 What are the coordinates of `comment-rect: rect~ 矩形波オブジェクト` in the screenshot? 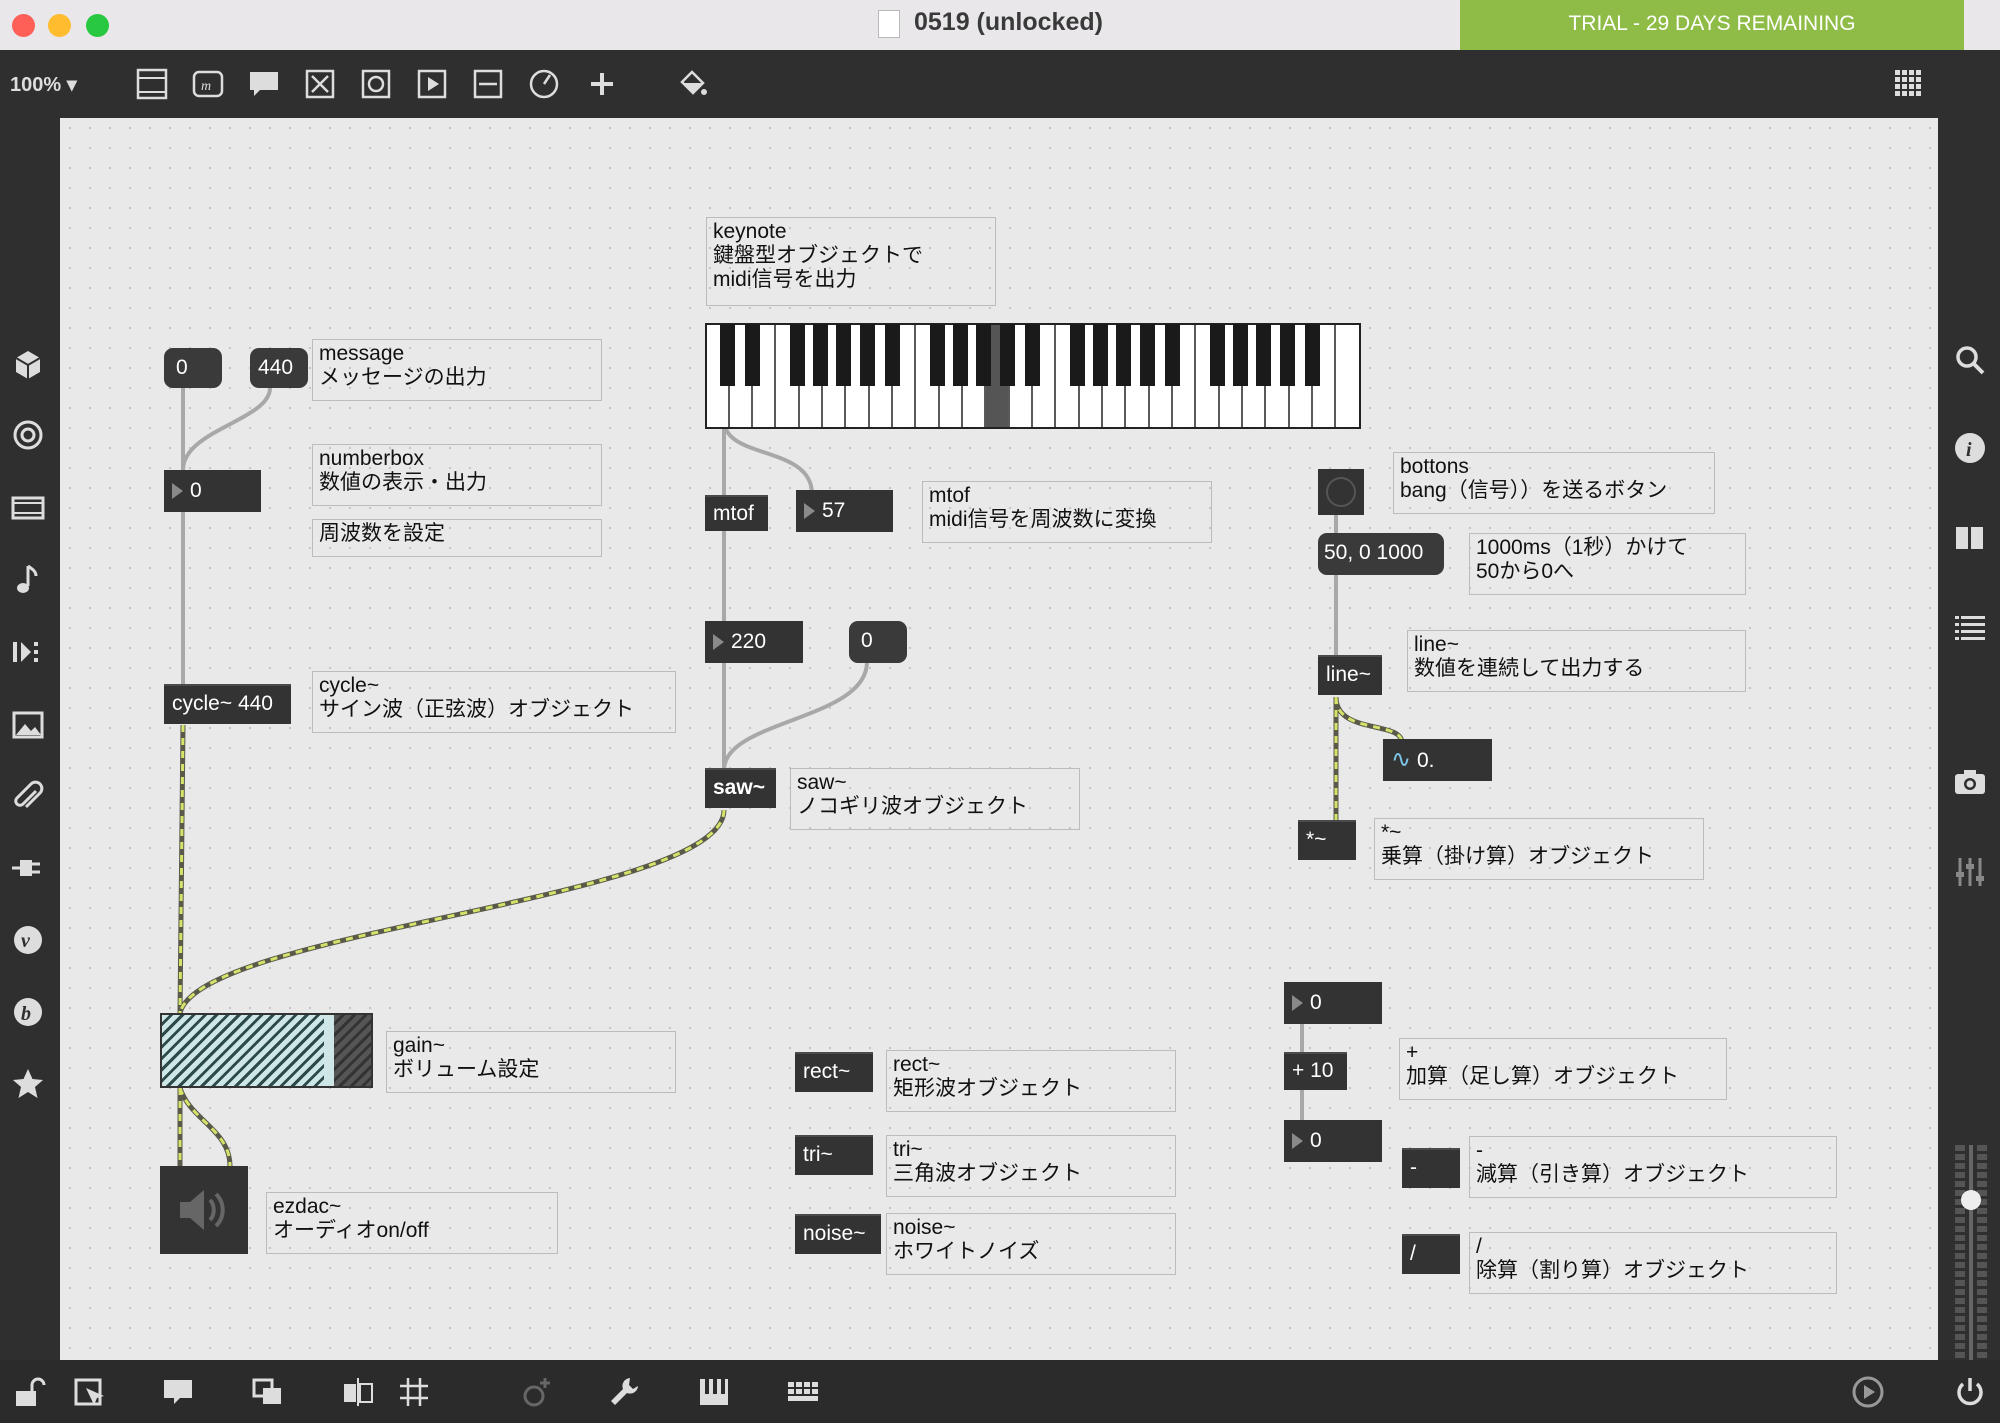 It's located at (1031, 1081).